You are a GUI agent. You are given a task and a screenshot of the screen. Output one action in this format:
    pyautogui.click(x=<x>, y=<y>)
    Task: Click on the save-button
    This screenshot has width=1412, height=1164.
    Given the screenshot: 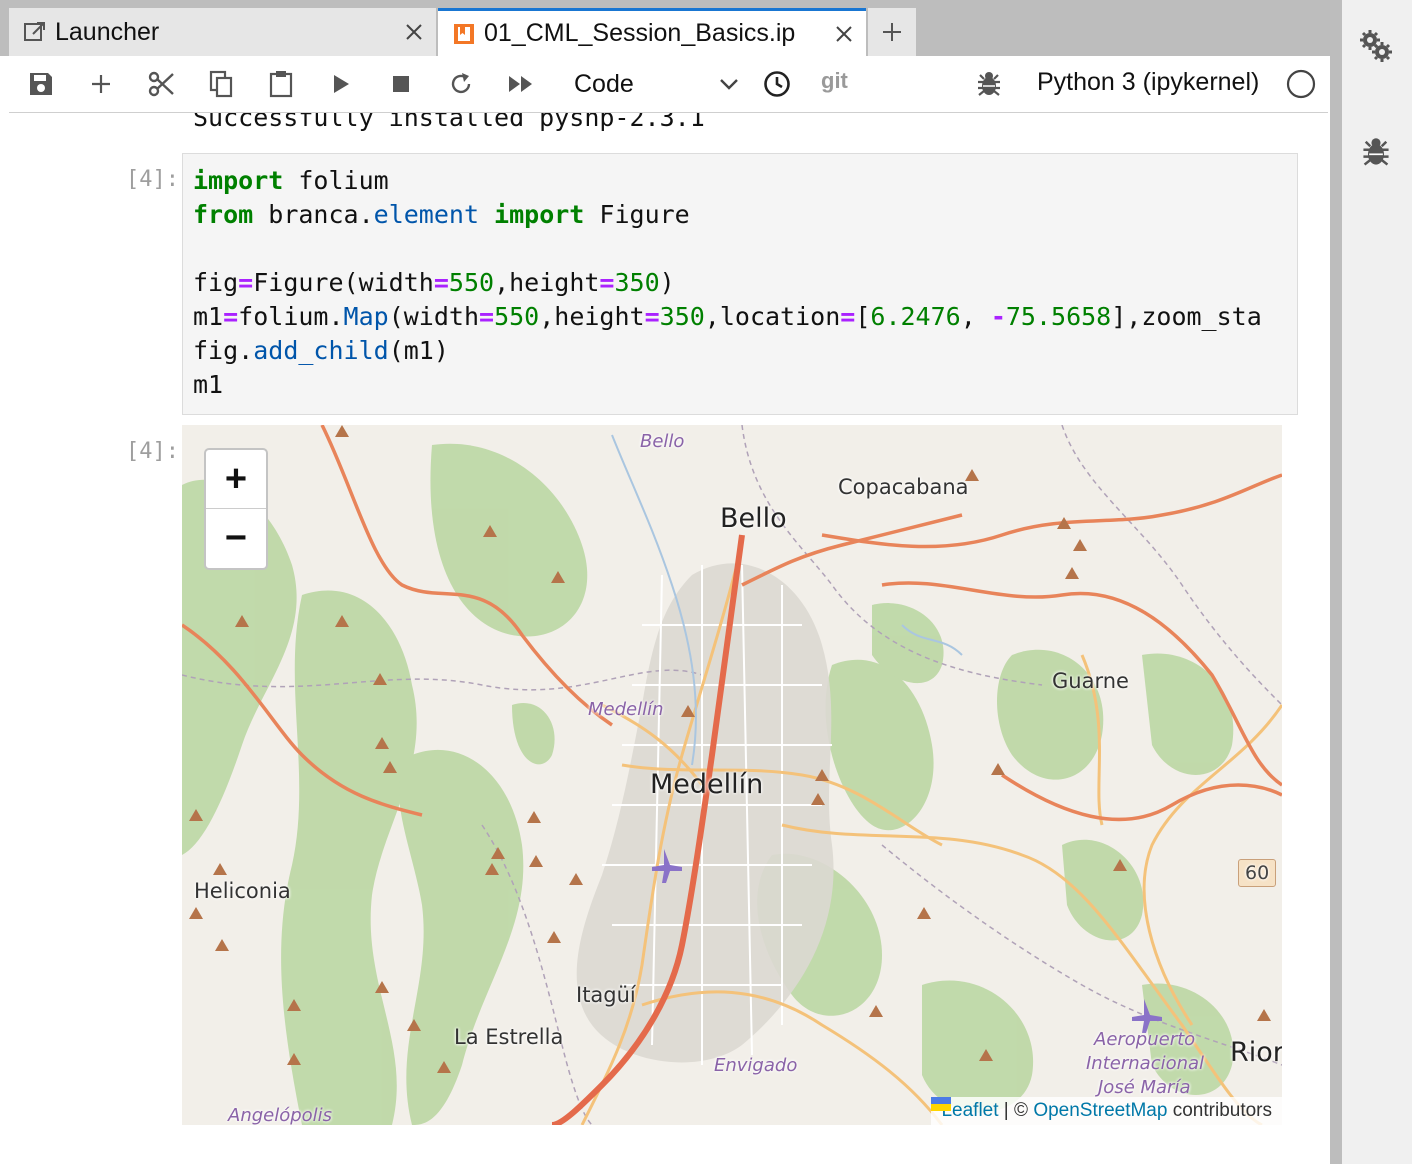 What is the action you would take?
    pyautogui.click(x=41, y=84)
    